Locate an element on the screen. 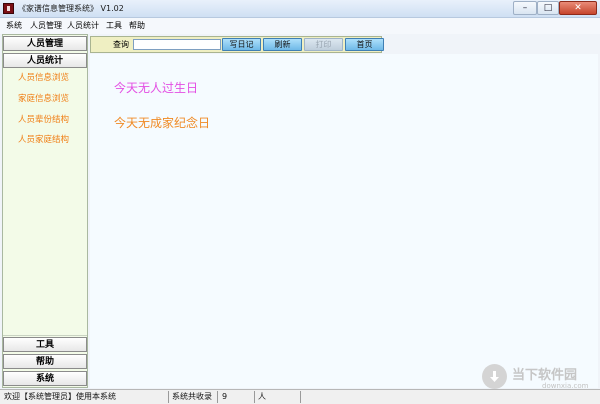 Image resolution: width=600 pixels, height=404 pixels. sidebar-link-generation-structure: 人员辈份结构 is located at coordinates (43, 120).